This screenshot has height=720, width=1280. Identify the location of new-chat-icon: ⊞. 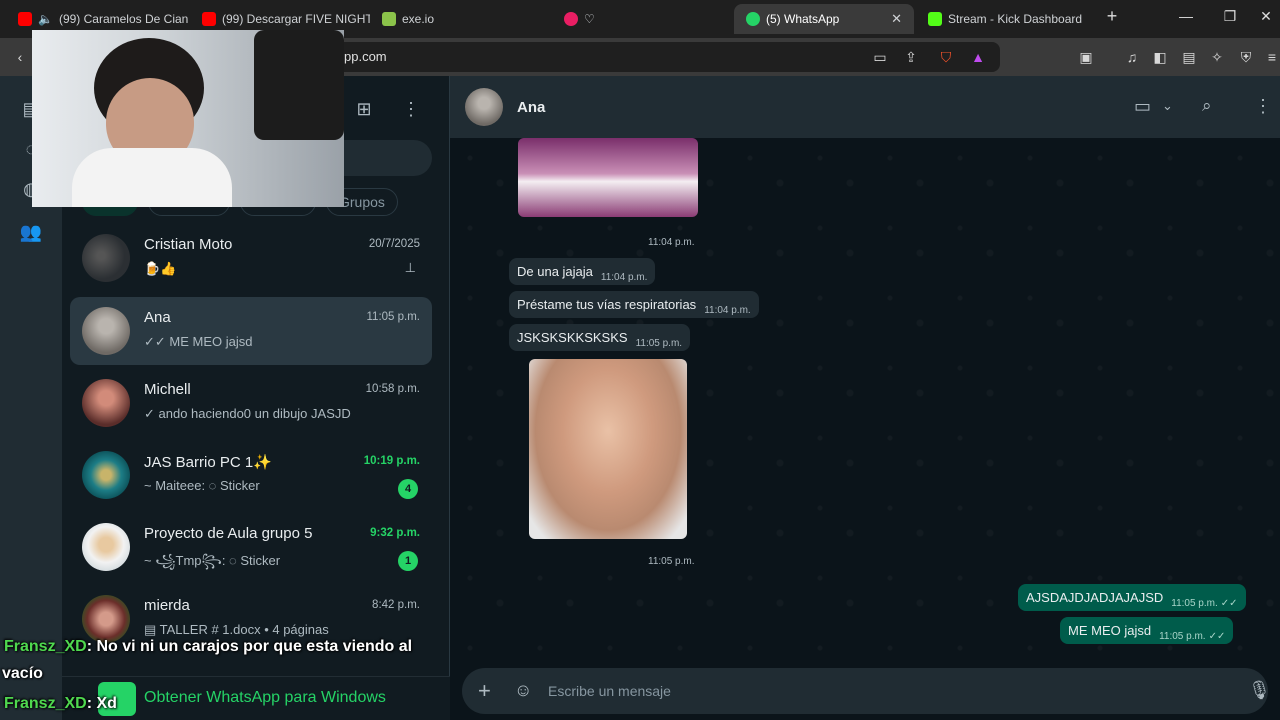
(364, 109).